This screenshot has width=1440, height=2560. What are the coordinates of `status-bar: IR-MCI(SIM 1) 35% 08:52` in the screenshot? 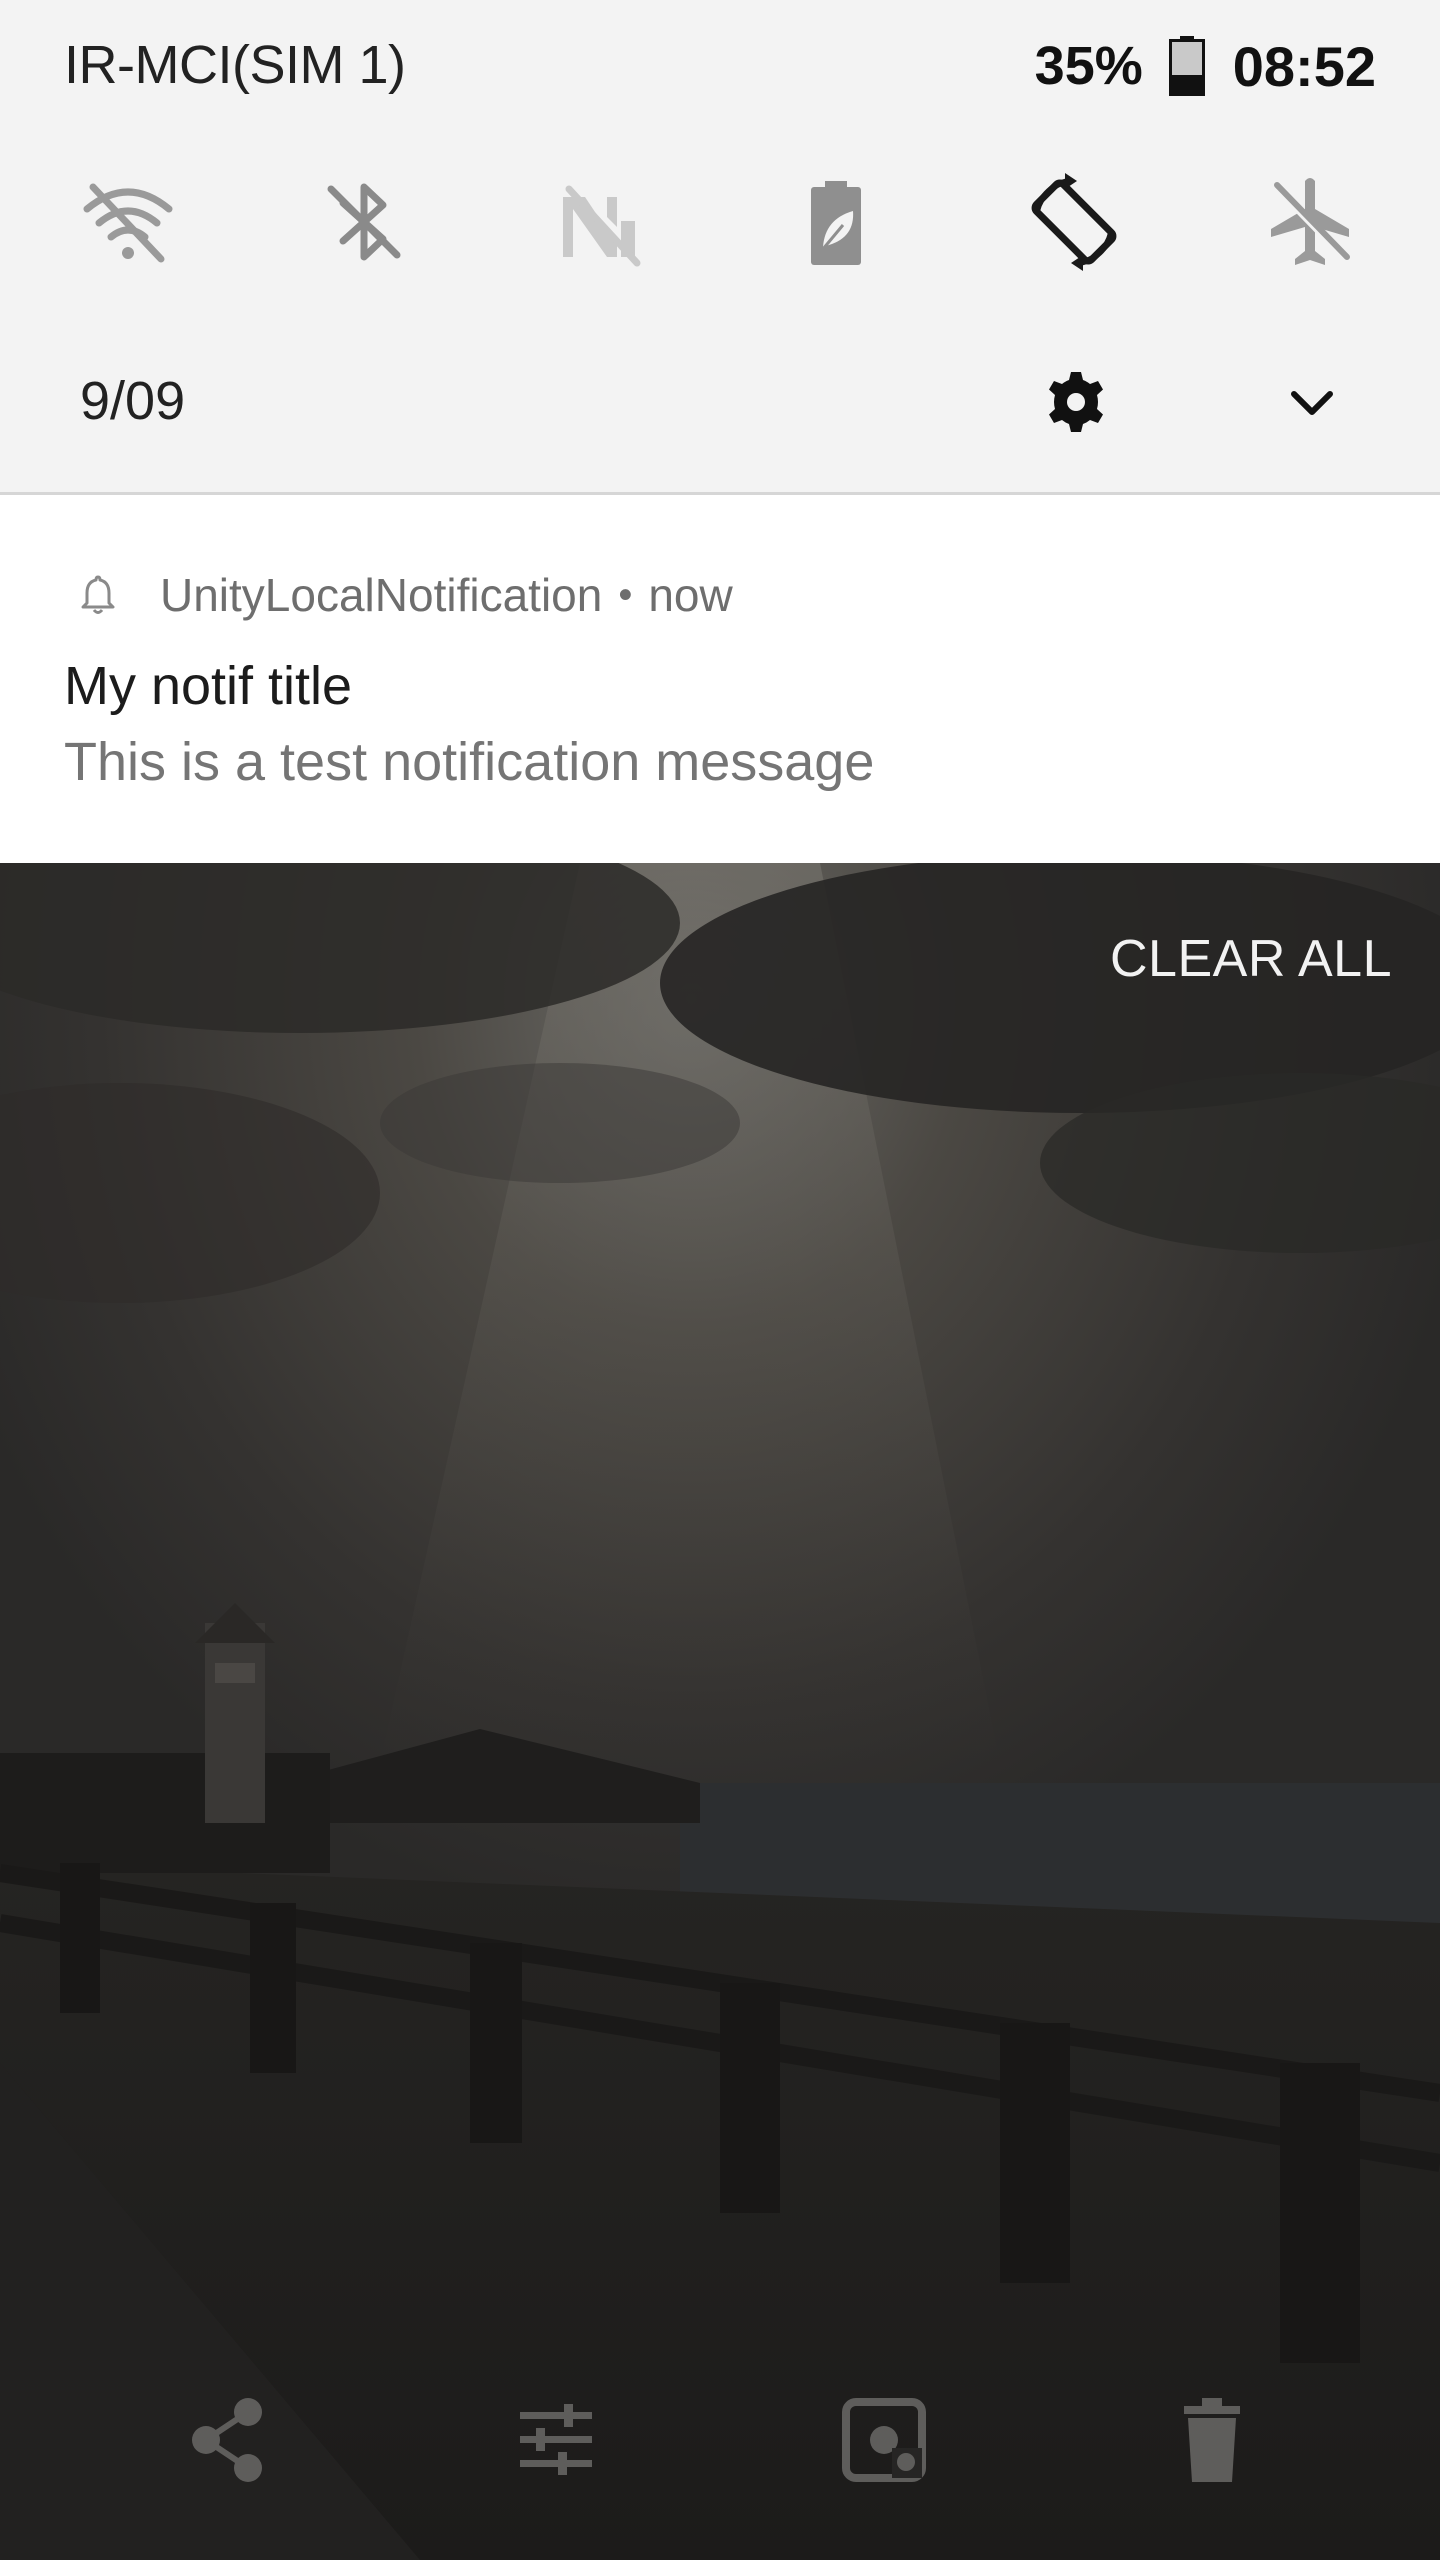 It's located at (720, 66).